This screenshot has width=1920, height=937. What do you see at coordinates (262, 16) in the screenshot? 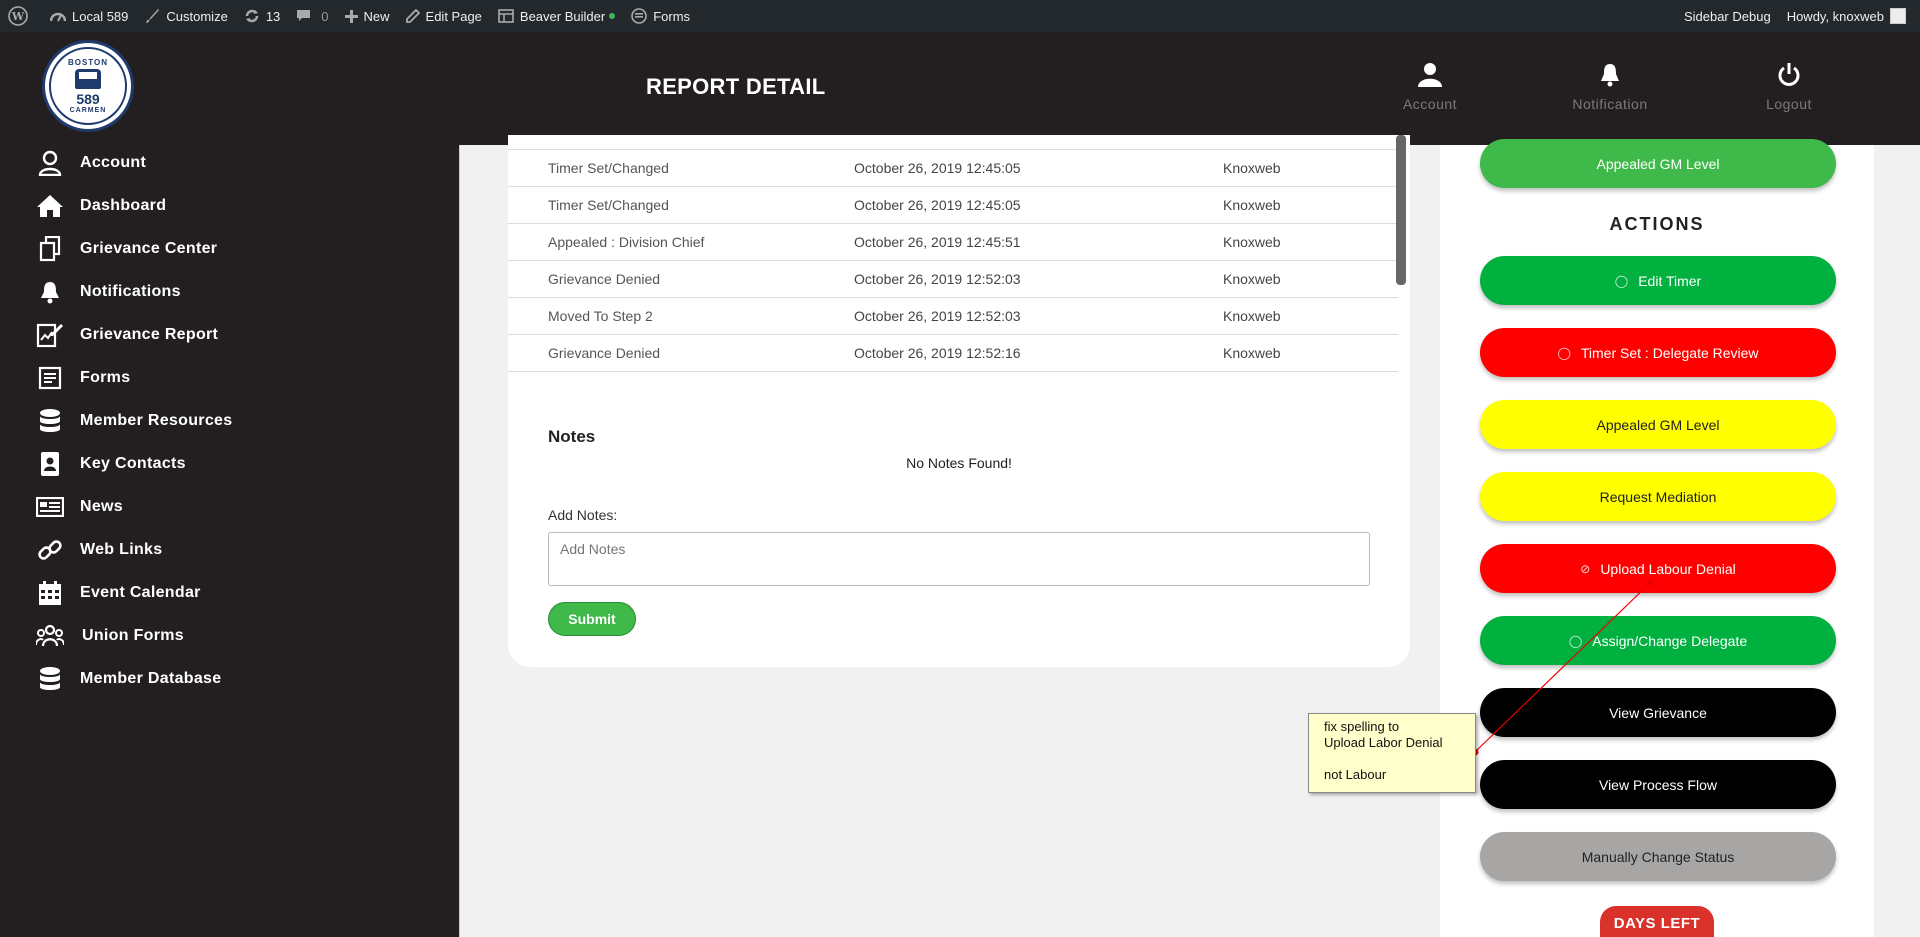
I see `updates-link: 13` at bounding box center [262, 16].